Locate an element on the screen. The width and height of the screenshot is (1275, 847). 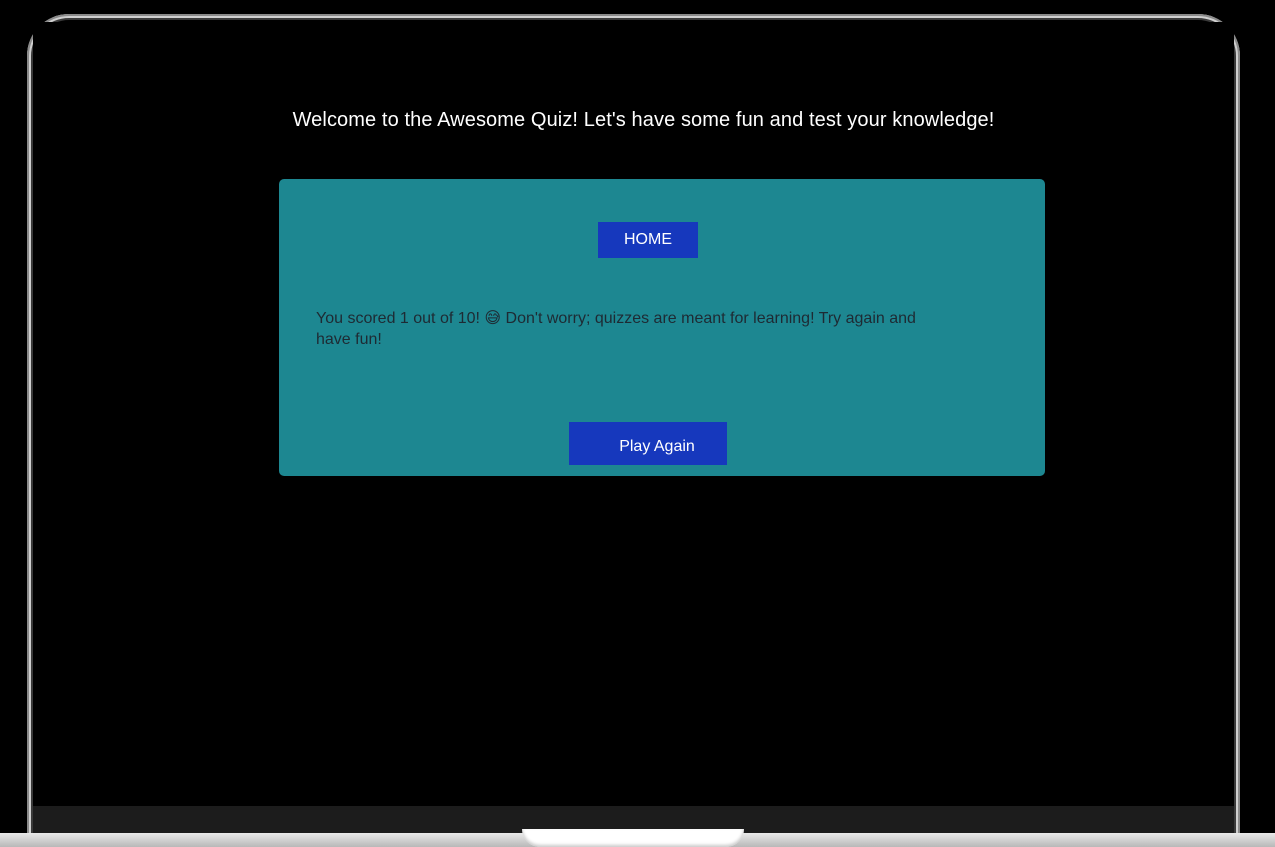
play-again-button: Play Again is located at coordinates (648, 443).